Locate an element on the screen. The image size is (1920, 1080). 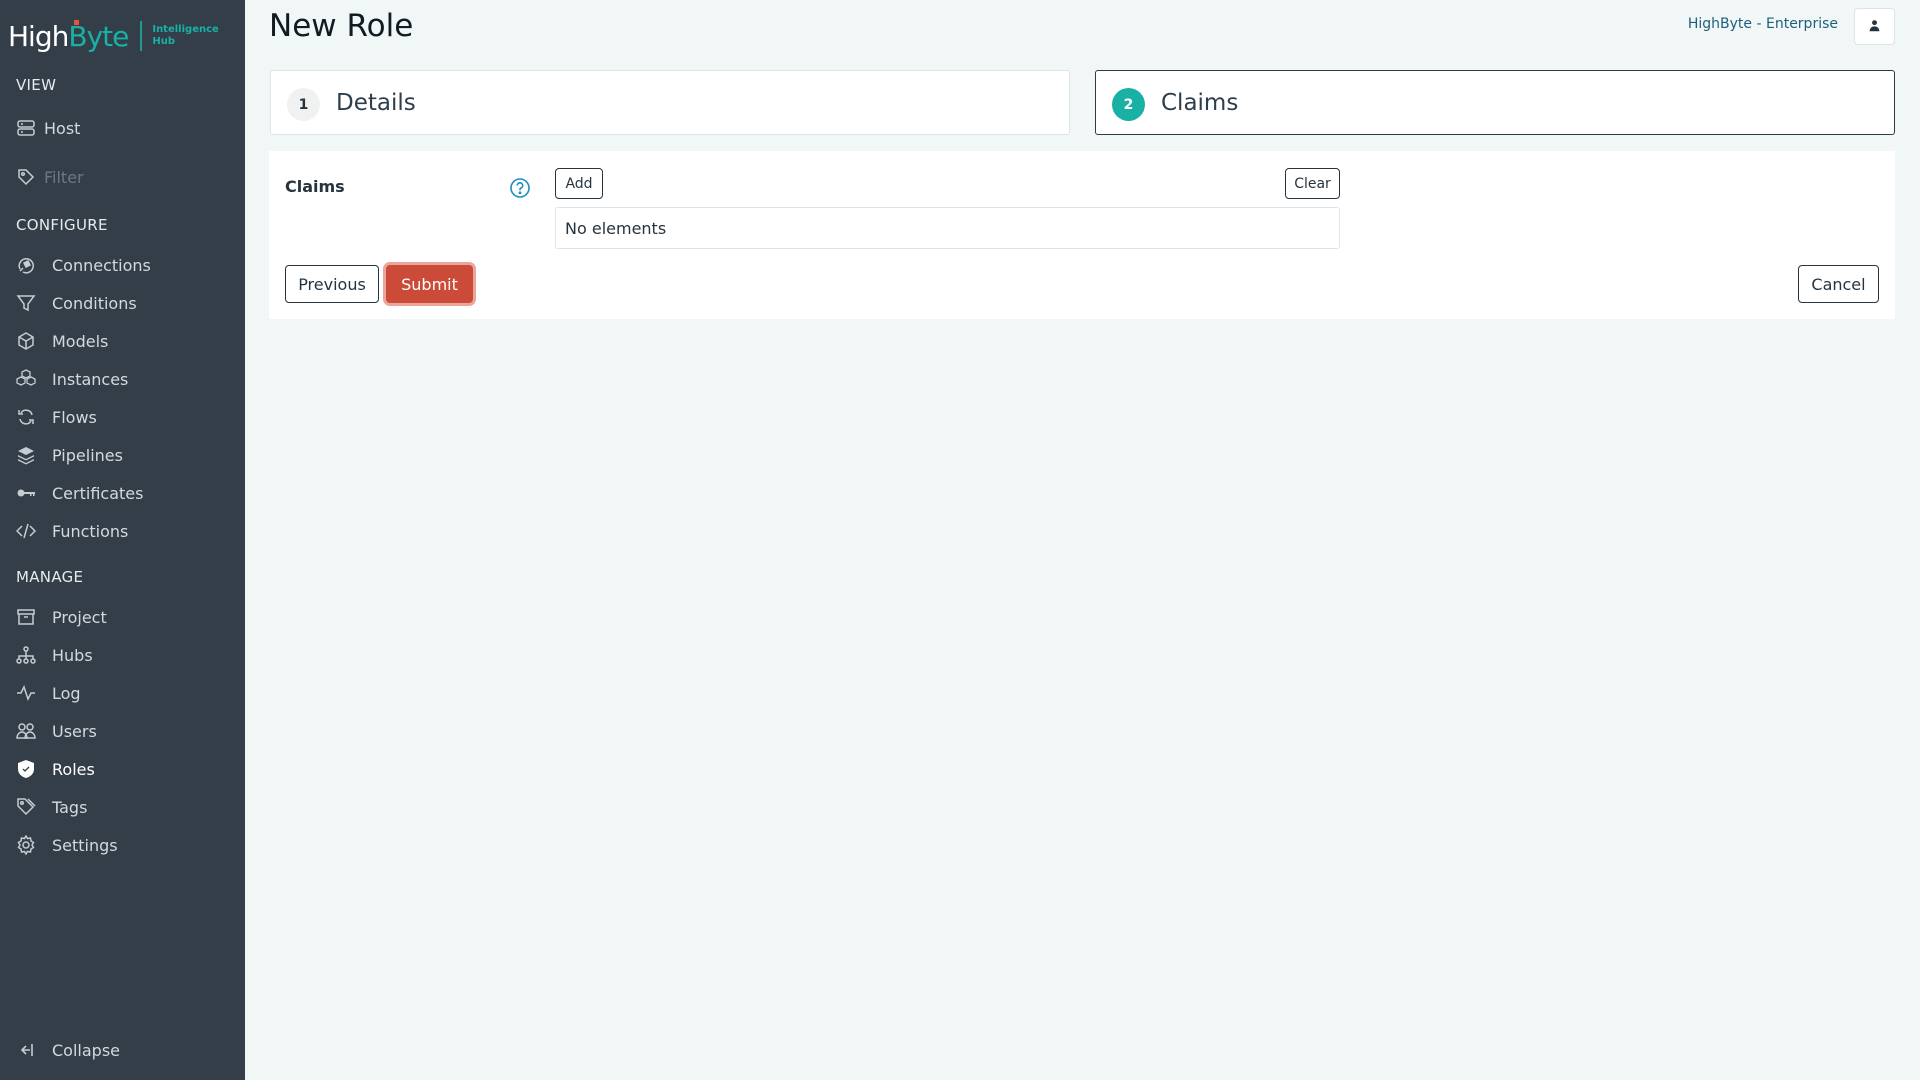
sidebar-item-label: Certificates is located at coordinates (98, 493).